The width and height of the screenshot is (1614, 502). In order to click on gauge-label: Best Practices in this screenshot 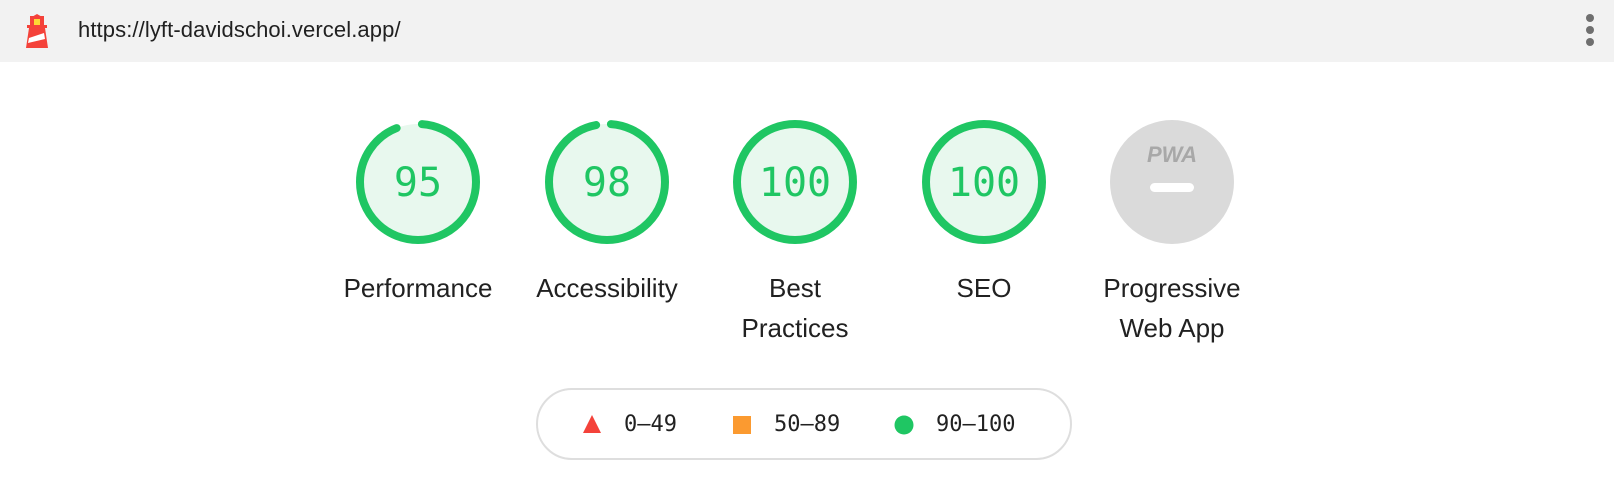, I will do `click(795, 308)`.